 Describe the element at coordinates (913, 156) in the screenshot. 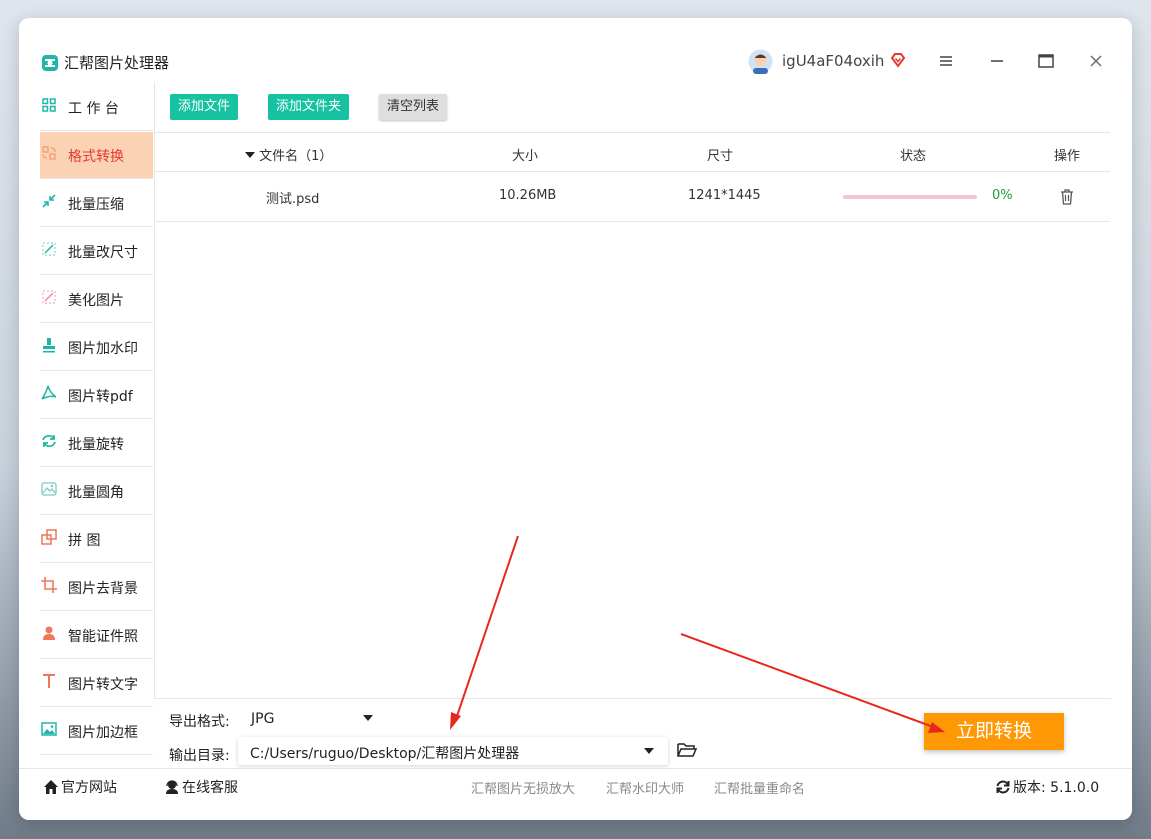

I see `column-status: 状态` at that location.